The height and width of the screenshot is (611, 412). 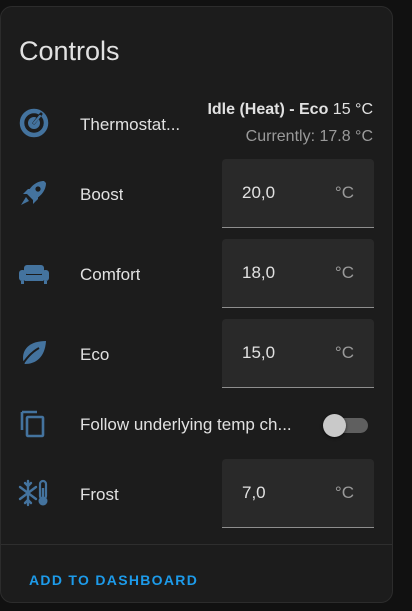 I want to click on boost-temperature-unit: °C, so click(x=344, y=192).